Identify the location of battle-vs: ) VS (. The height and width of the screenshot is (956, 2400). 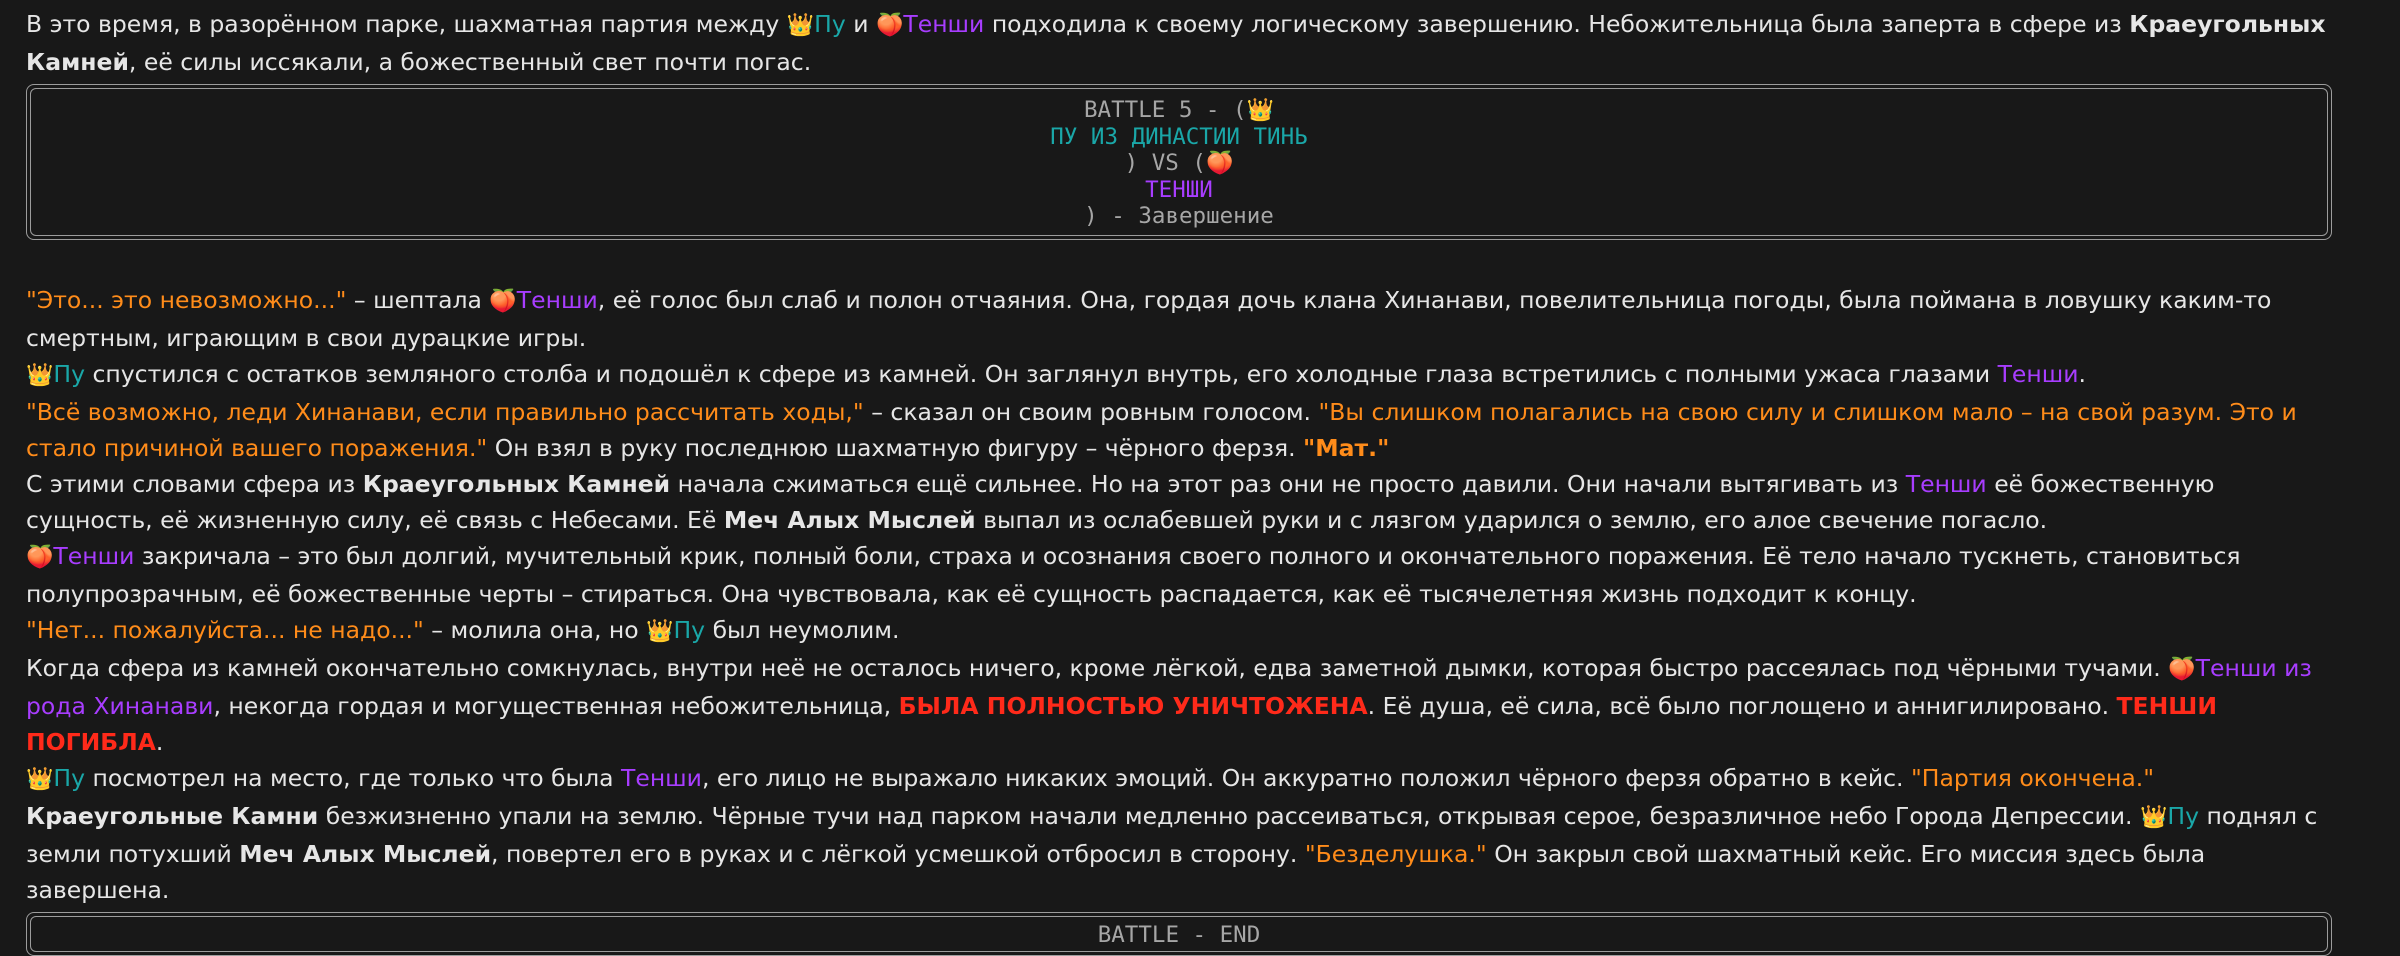
(1165, 163).